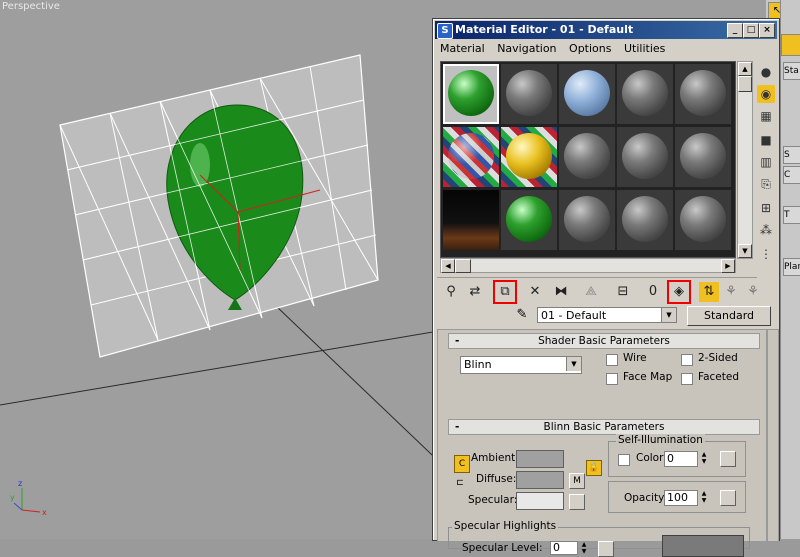 Image resolution: width=800 pixels, height=557 pixels. I want to click on lock-icon: 🔒, so click(594, 468).